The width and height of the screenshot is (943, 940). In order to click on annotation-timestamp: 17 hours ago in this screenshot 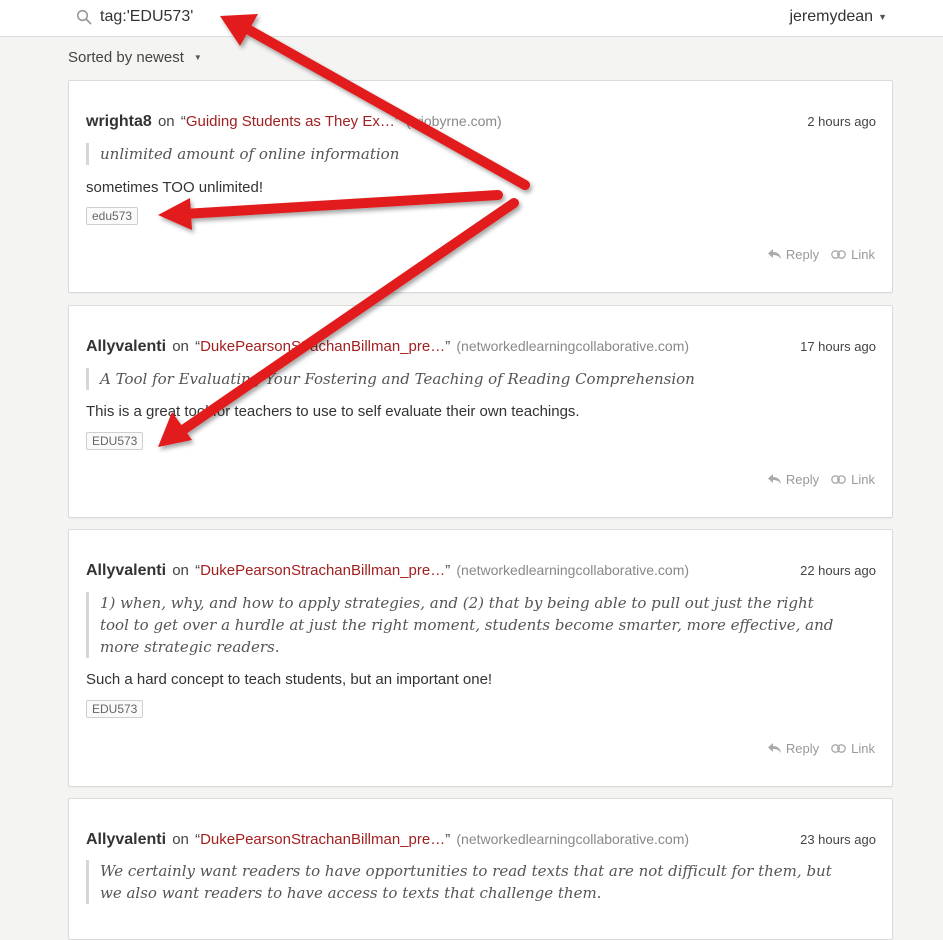, I will do `click(838, 347)`.